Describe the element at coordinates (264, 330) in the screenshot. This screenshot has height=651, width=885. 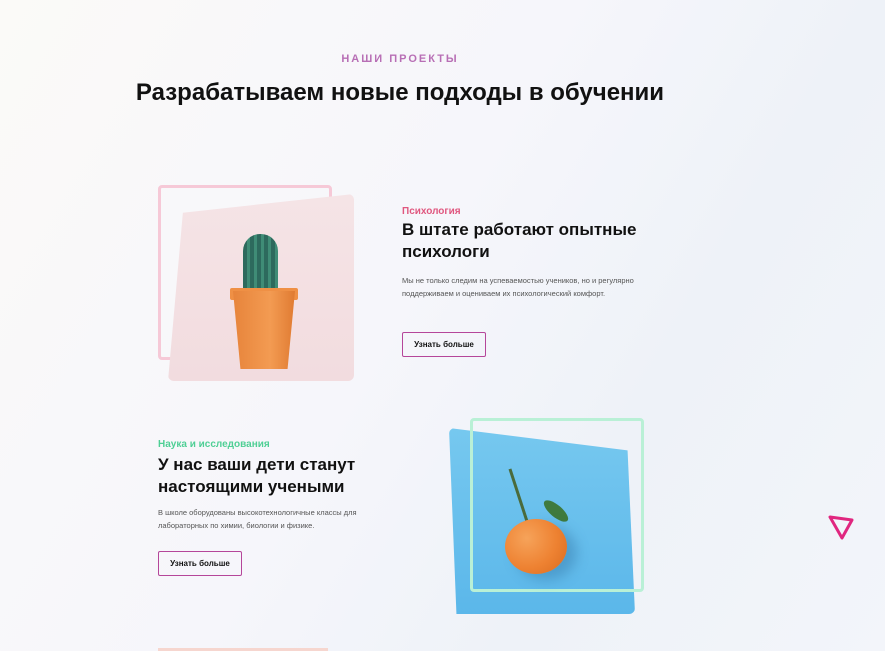
I see `pot-illustration` at that location.